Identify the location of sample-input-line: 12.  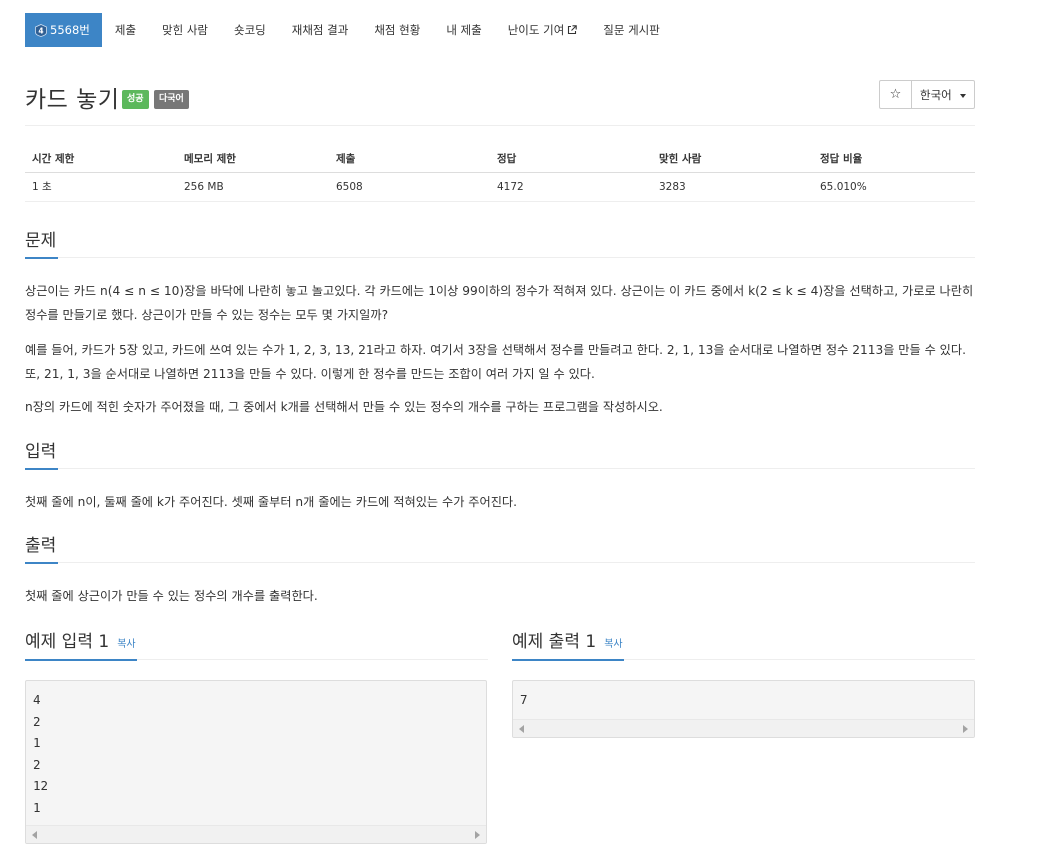
(41, 785).